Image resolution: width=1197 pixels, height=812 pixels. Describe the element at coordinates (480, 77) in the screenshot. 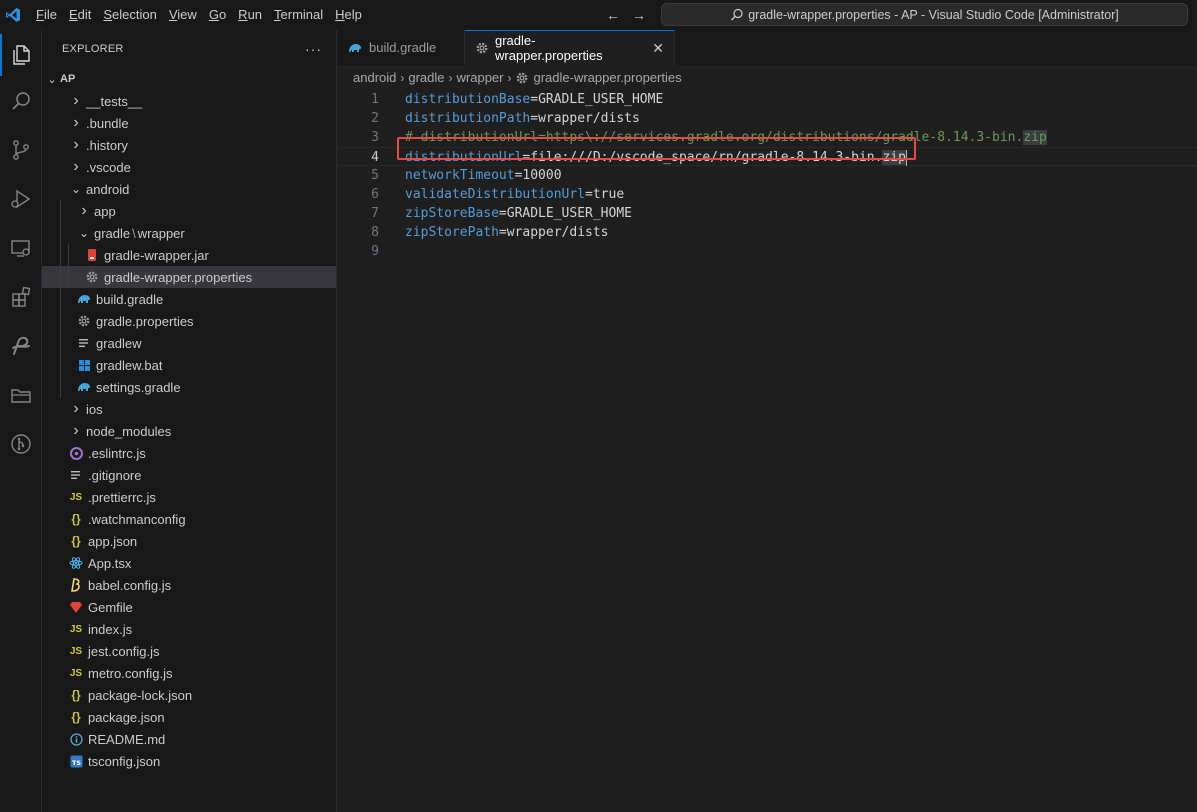

I see `breadcrumb-item: wrapper` at that location.